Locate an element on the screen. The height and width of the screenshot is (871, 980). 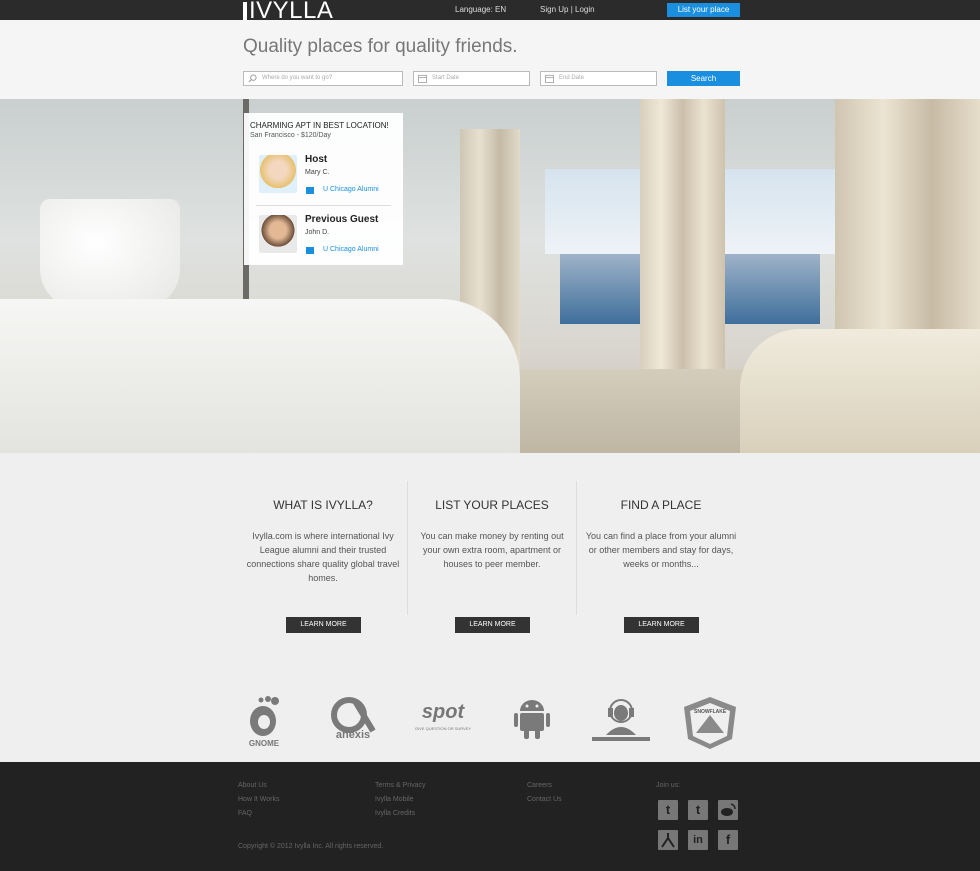
card-divider is located at coordinates (323, 205).